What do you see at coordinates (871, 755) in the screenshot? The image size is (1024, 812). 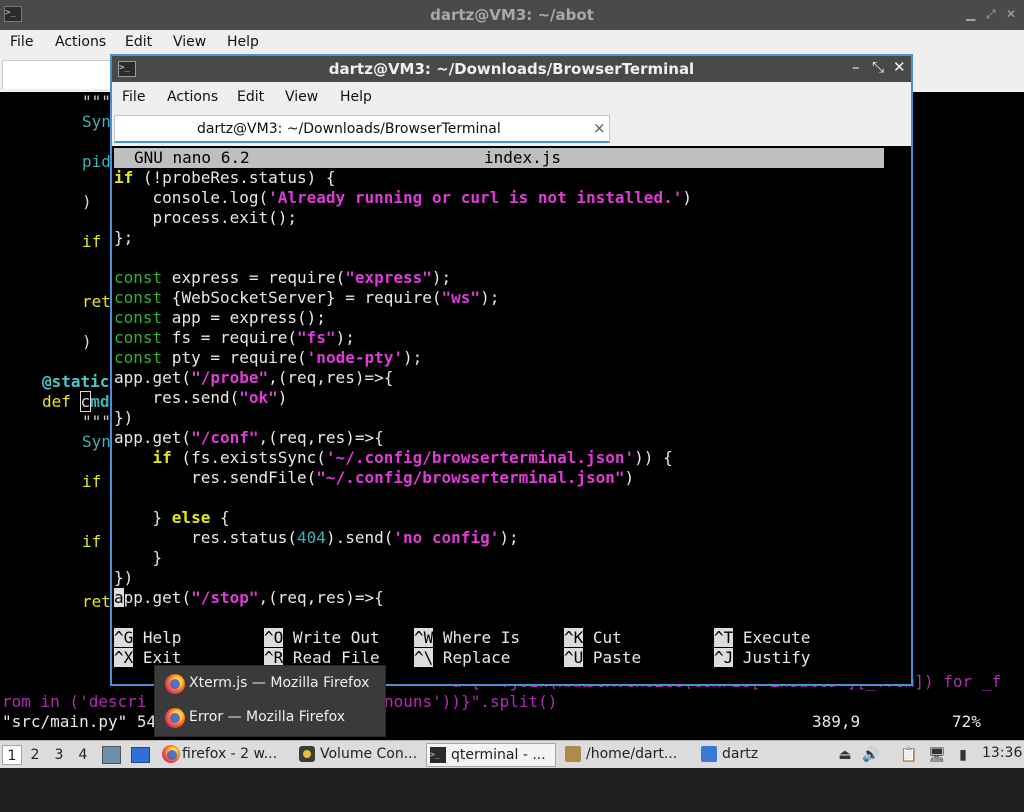 I see `tray-volume-icon: 🔊` at bounding box center [871, 755].